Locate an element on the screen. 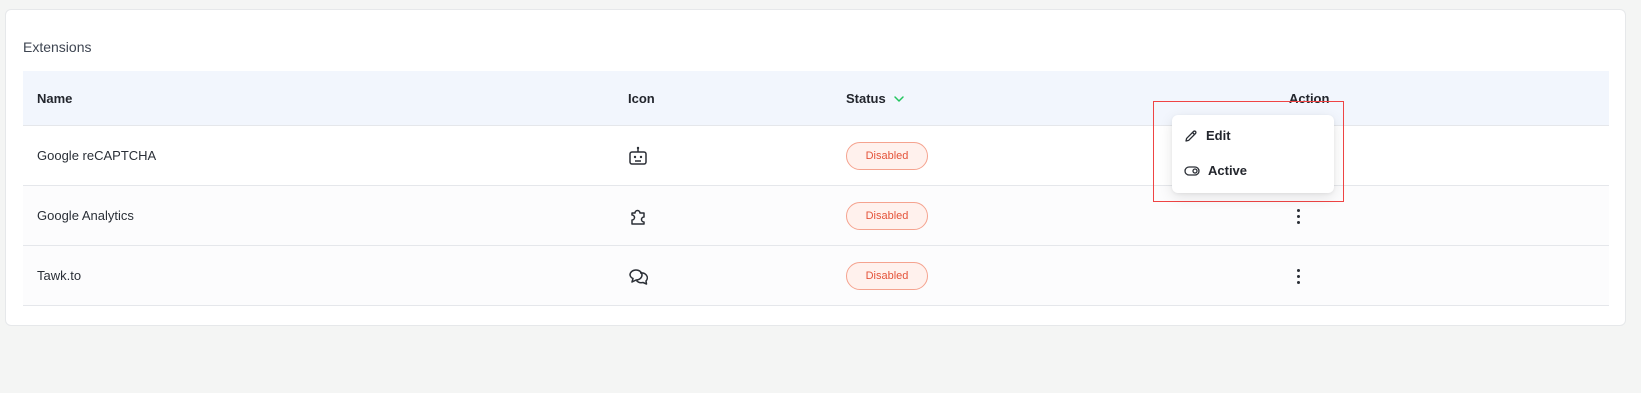  chat-bubbles-icon is located at coordinates (639, 277).